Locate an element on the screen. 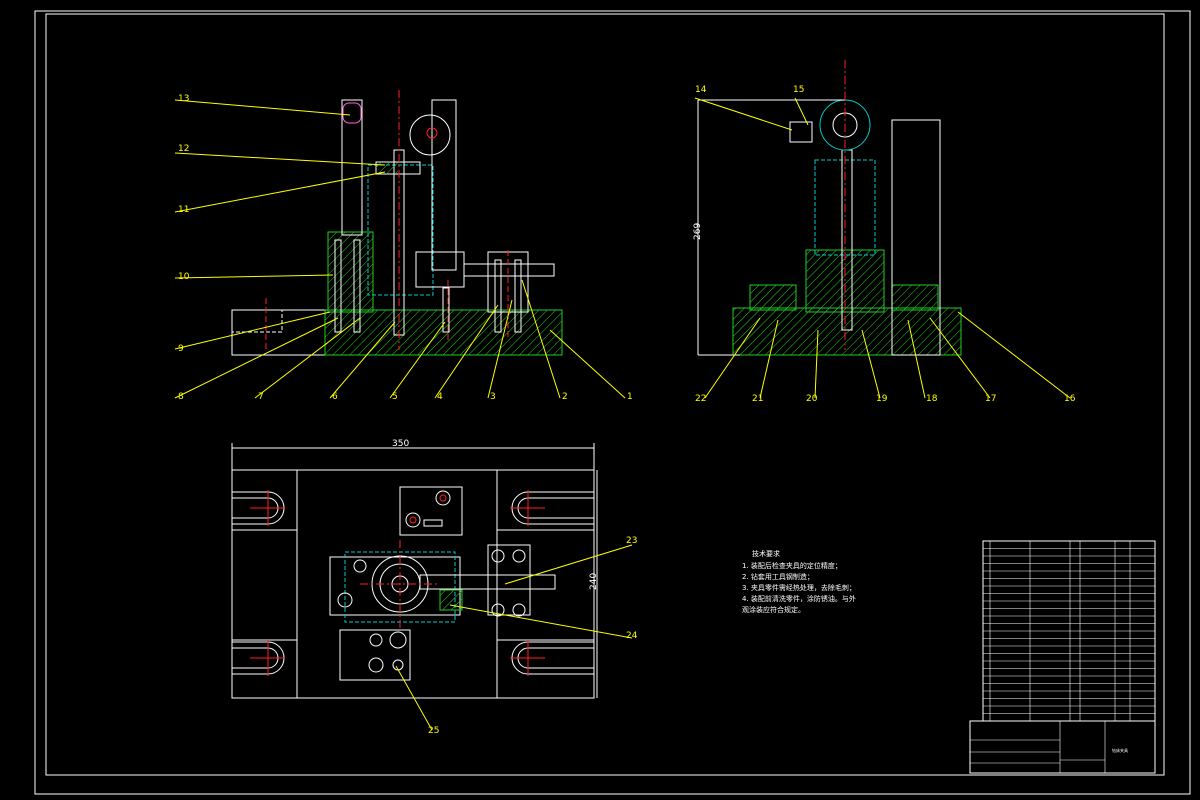 The height and width of the screenshot is (800, 1200). top-height-dim: 240 is located at coordinates (594, 581).